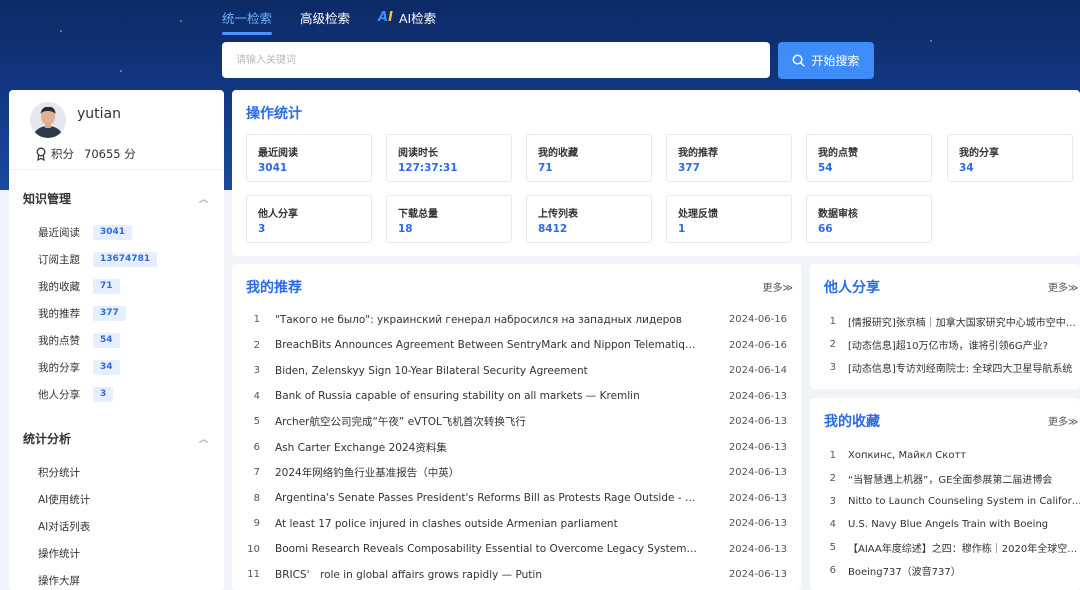 Image resolution: width=1080 pixels, height=590 pixels. Describe the element at coordinates (589, 219) in the screenshot. I see `stat-card-uploads: 上传列表 8412` at that location.